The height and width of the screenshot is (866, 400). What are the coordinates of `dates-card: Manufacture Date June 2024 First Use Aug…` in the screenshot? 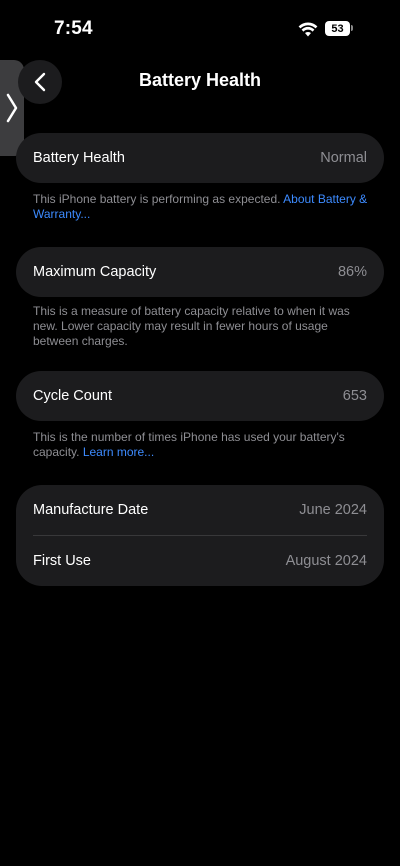 It's located at (200, 535).